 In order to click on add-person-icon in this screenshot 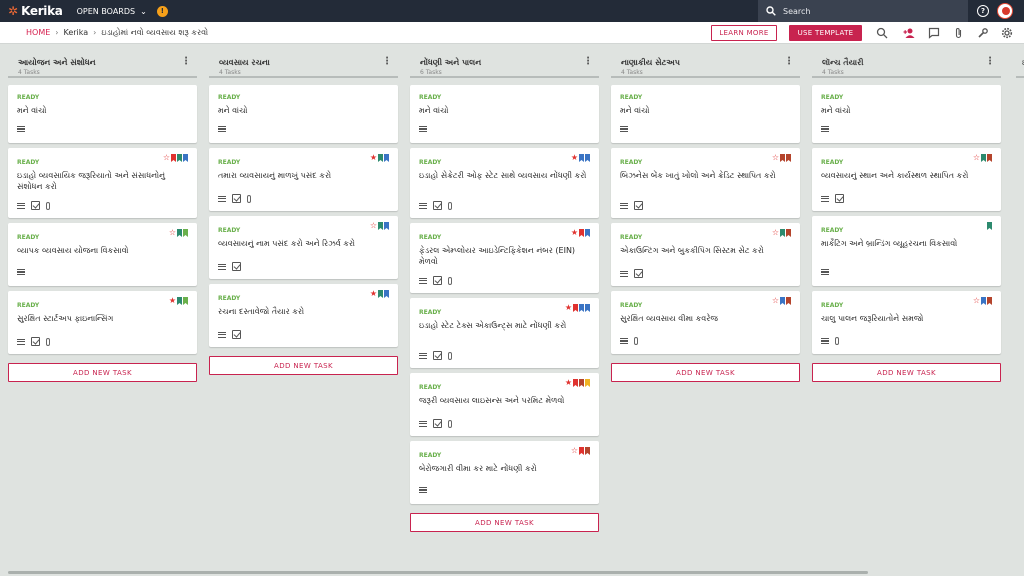, I will do `click(909, 33)`.